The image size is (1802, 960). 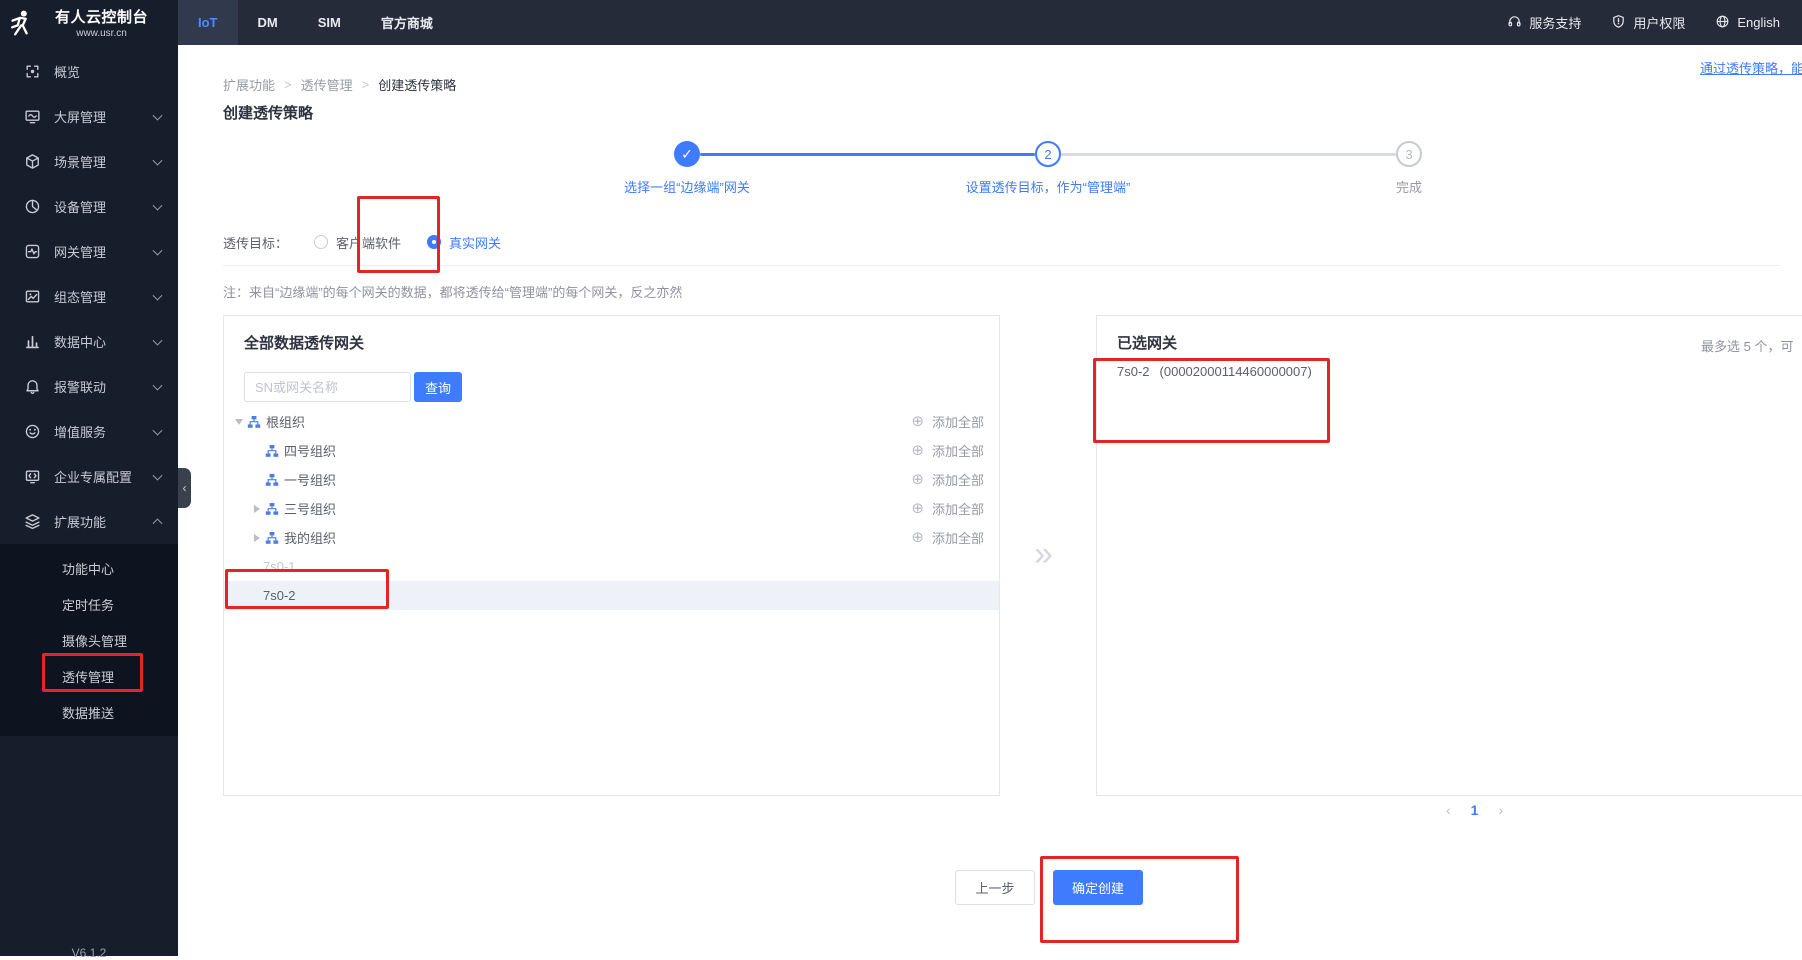 I want to click on sidebar-item-组态管理: 组态管理, so click(x=89, y=296).